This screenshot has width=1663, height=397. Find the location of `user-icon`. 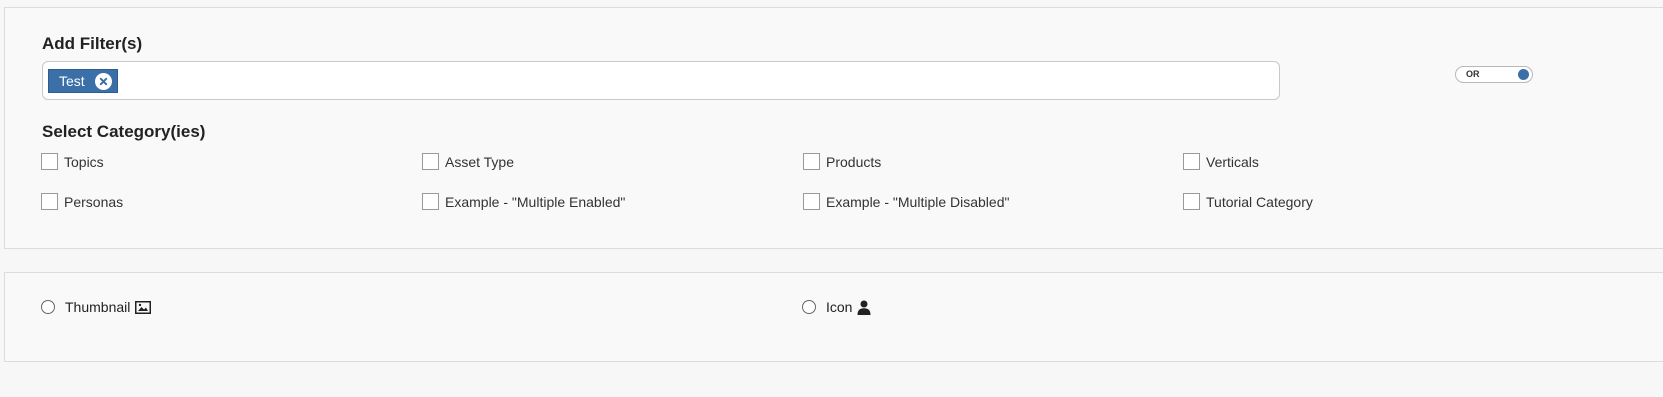

user-icon is located at coordinates (864, 307).